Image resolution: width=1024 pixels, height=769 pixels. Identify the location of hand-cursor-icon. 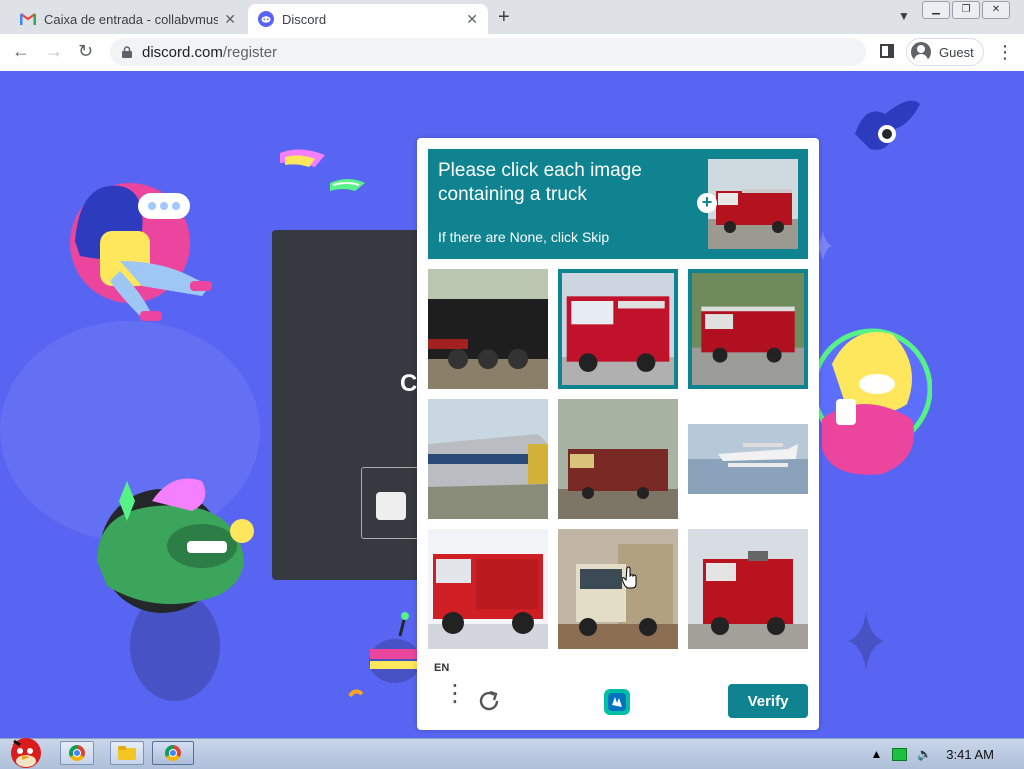
(629, 577).